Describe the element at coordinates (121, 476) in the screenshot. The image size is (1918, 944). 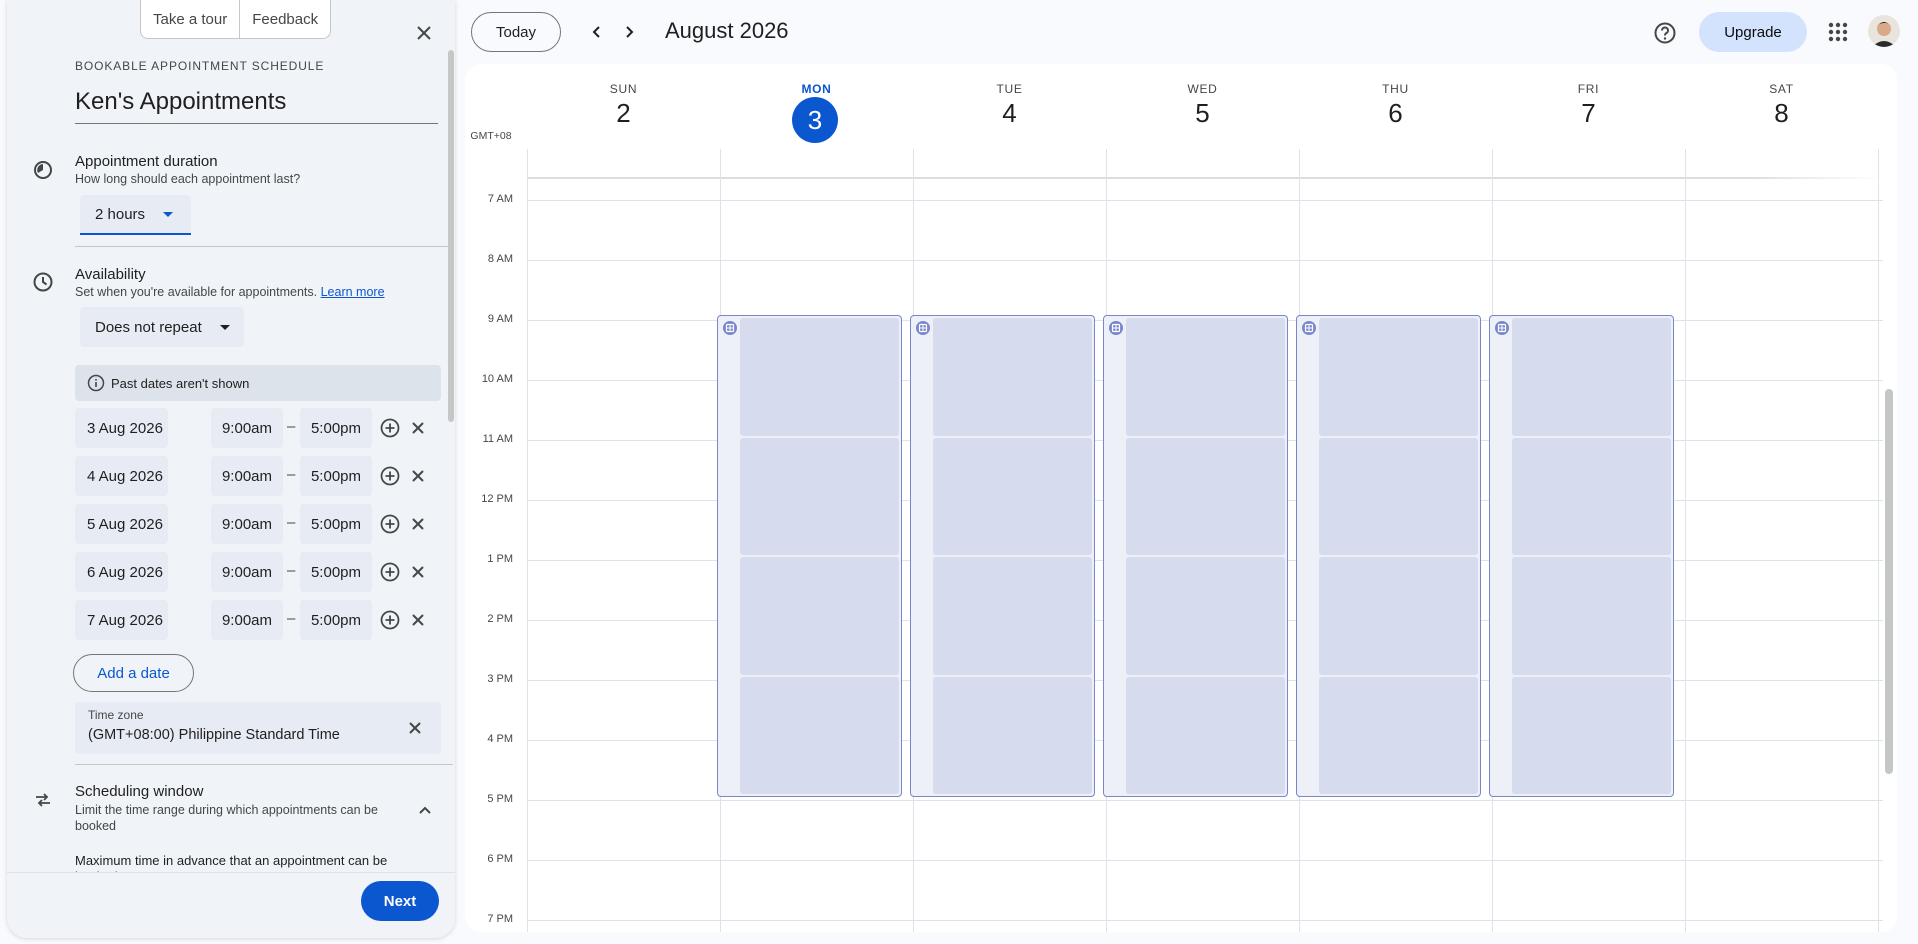
I see `date-field: 4 Aug 2026` at that location.